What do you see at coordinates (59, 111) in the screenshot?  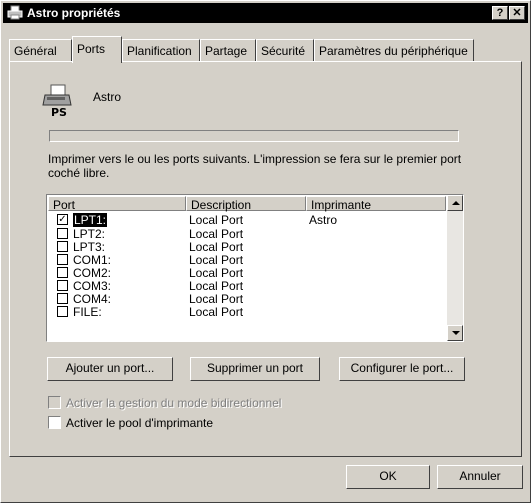 I see `svg-text: PS` at bounding box center [59, 111].